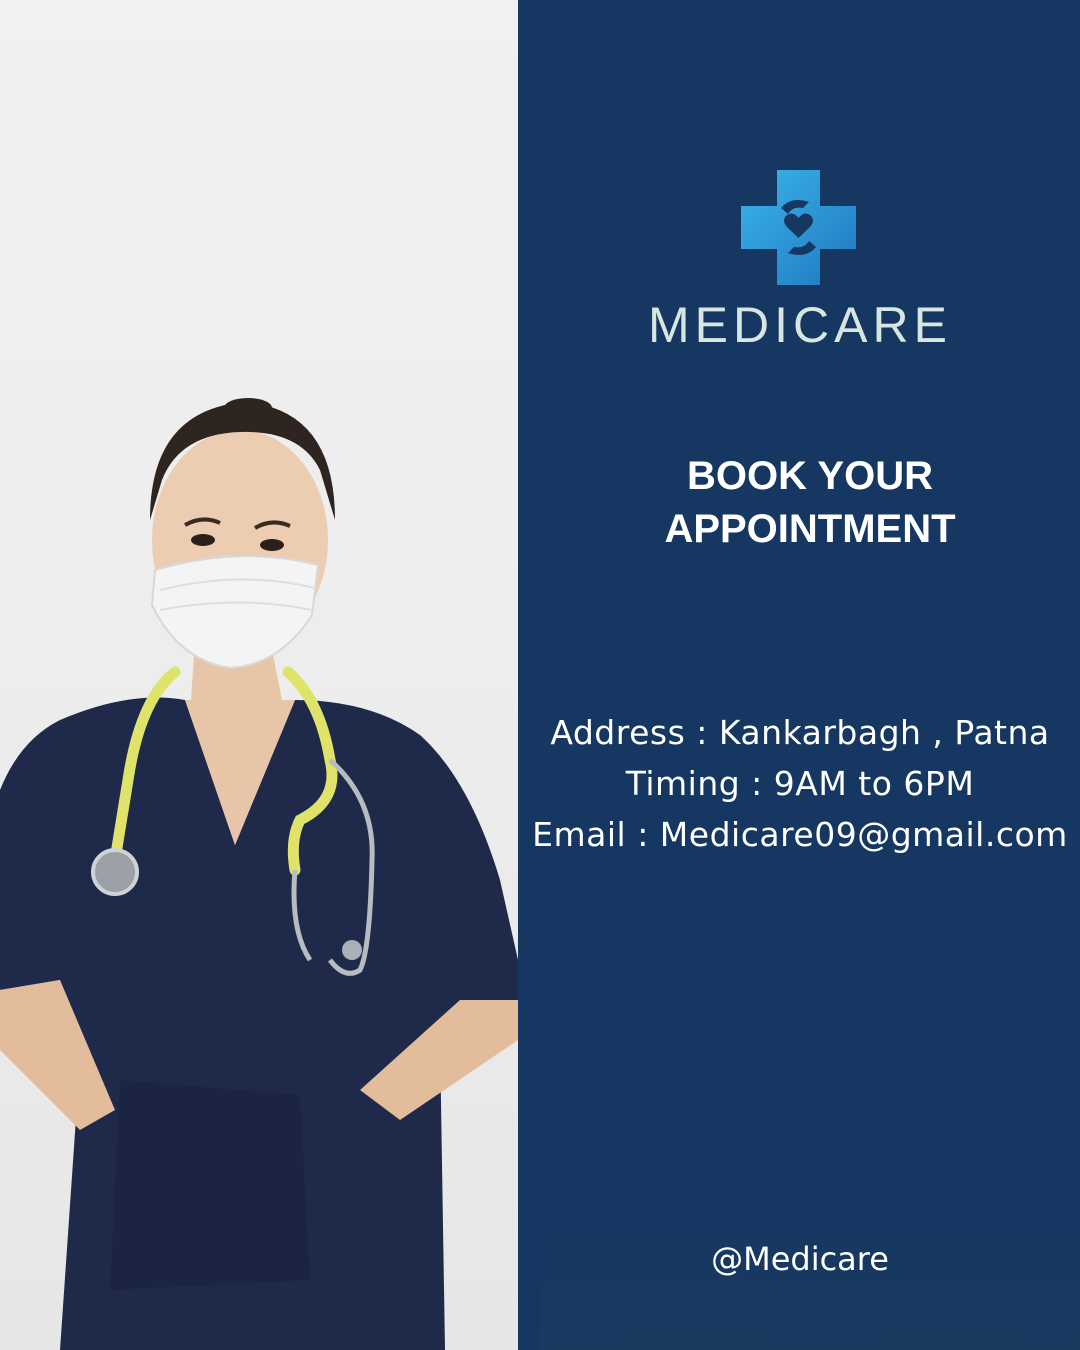 This screenshot has width=1080, height=1350. I want to click on headline-line-1: BOOK YOUR, so click(810, 476).